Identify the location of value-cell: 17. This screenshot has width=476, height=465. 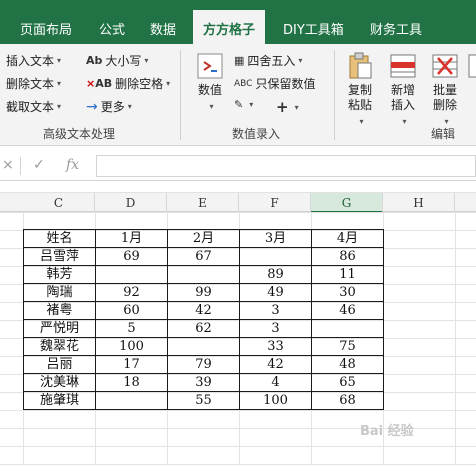
(131, 364).